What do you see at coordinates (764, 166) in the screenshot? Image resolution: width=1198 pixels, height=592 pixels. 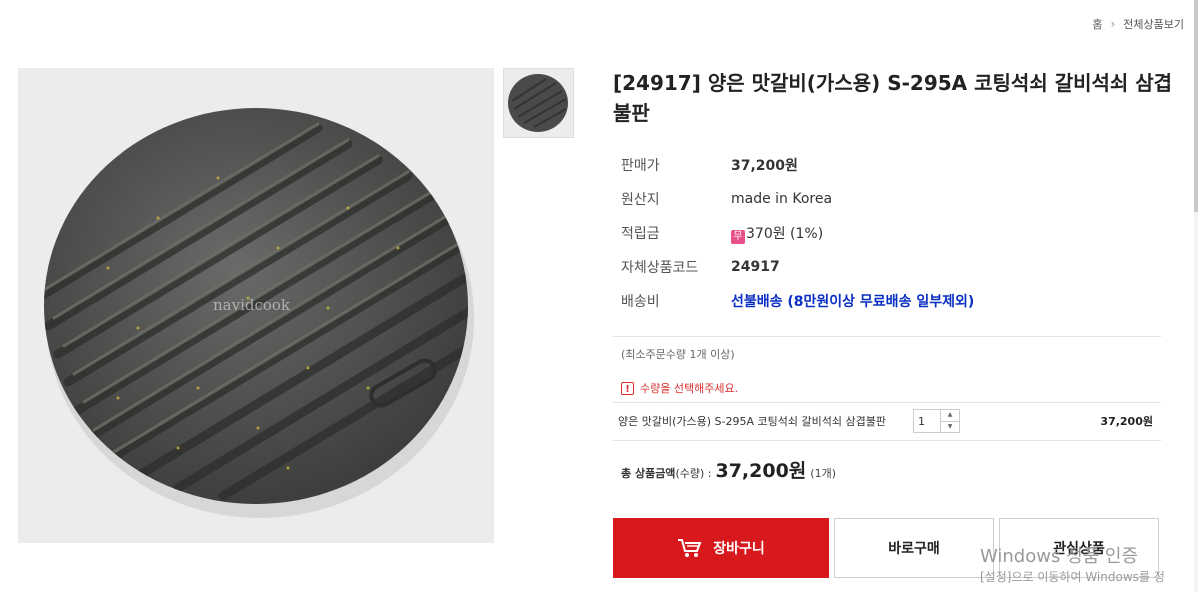 I see `price-value: 37,200원` at bounding box center [764, 166].